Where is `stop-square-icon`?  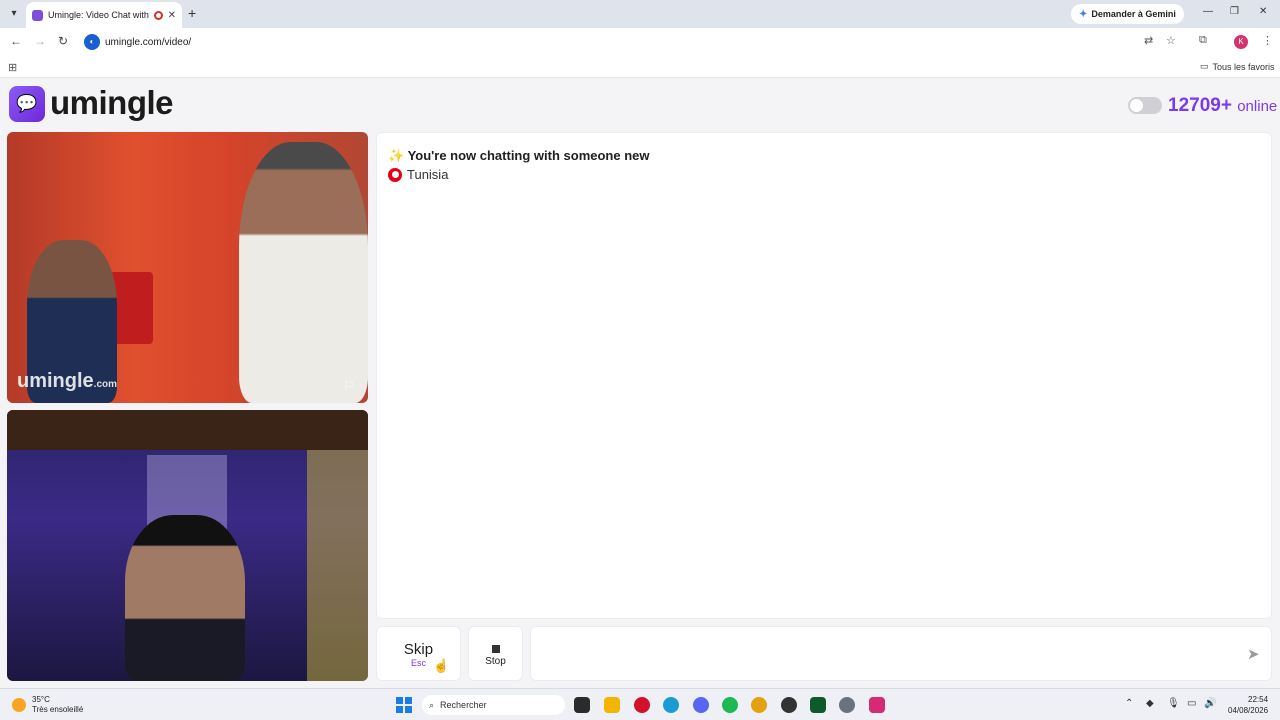 stop-square-icon is located at coordinates (495, 649).